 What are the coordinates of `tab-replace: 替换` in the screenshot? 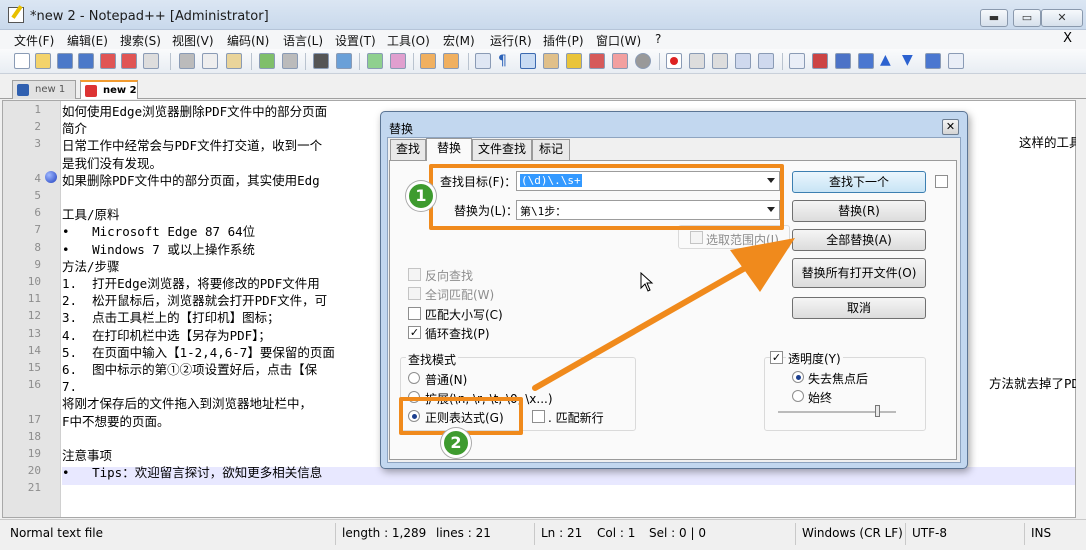 It's located at (449, 149).